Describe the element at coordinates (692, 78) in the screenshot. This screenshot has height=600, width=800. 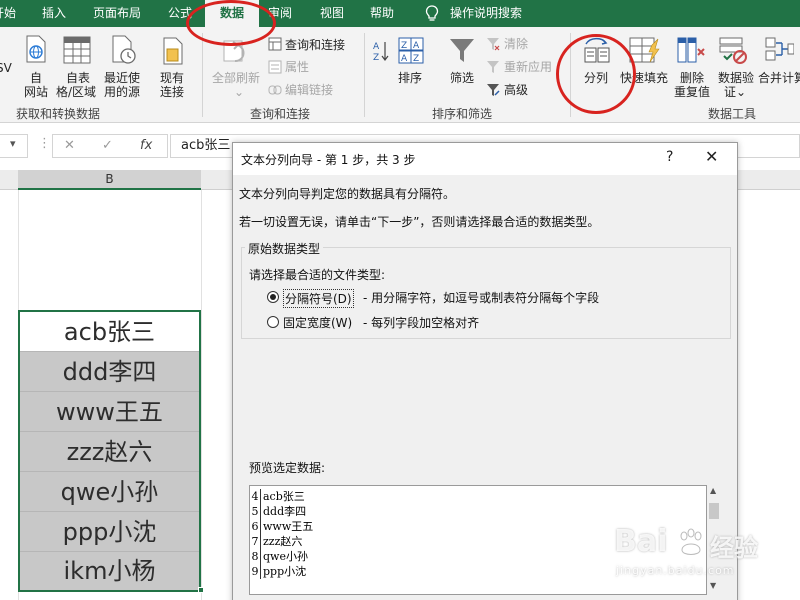
I see `remove-duplicates-label-1: 删除` at that location.